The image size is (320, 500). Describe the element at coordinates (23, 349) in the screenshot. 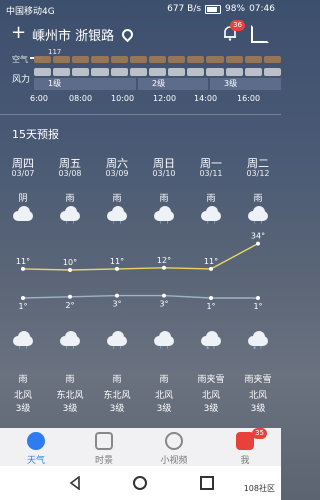

I see `raindrops-icon: ╵ ╵` at that location.